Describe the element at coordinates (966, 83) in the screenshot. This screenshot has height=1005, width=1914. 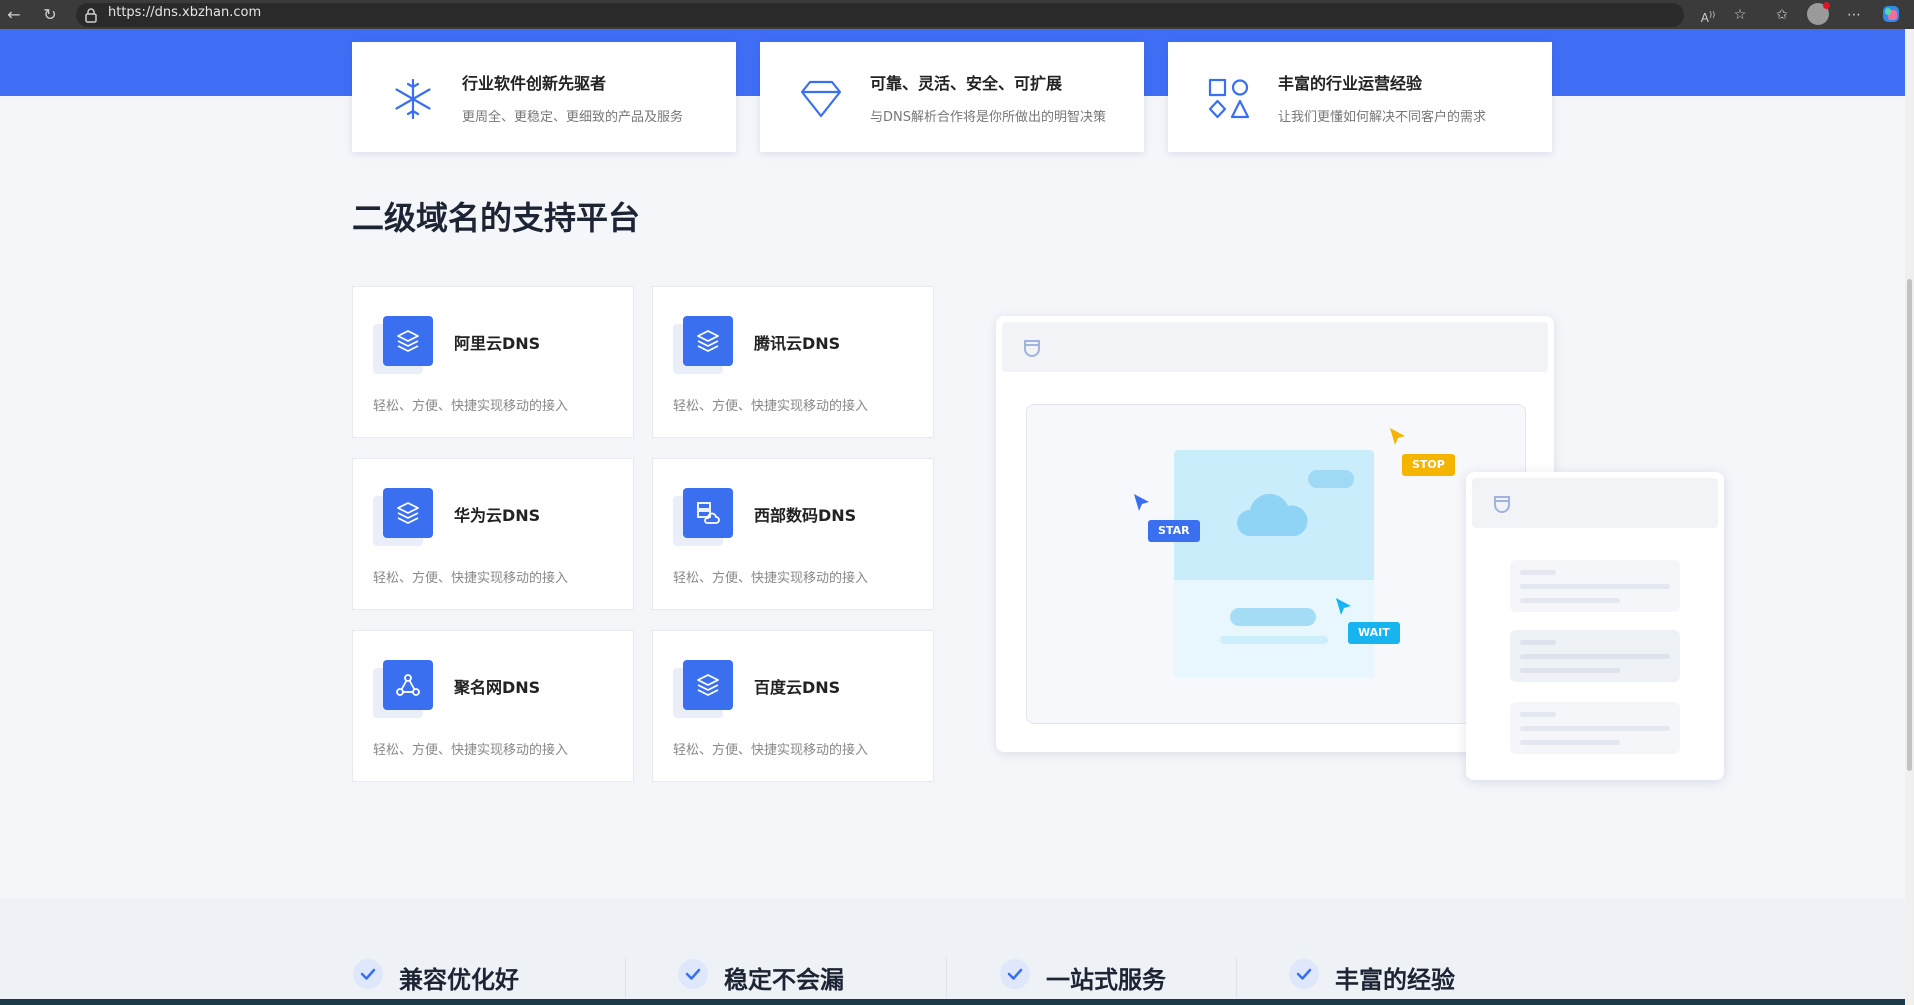
I see `feature-title: 可靠、灵活、安全、可扩展` at that location.